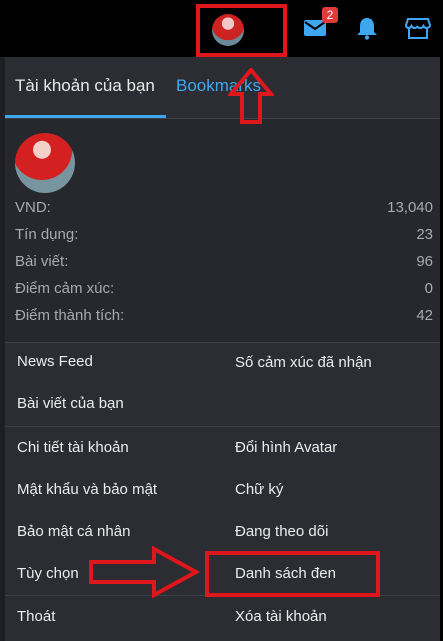 The height and width of the screenshot is (641, 443). Describe the element at coordinates (424, 315) in the screenshot. I see `stat-value: 42` at that location.